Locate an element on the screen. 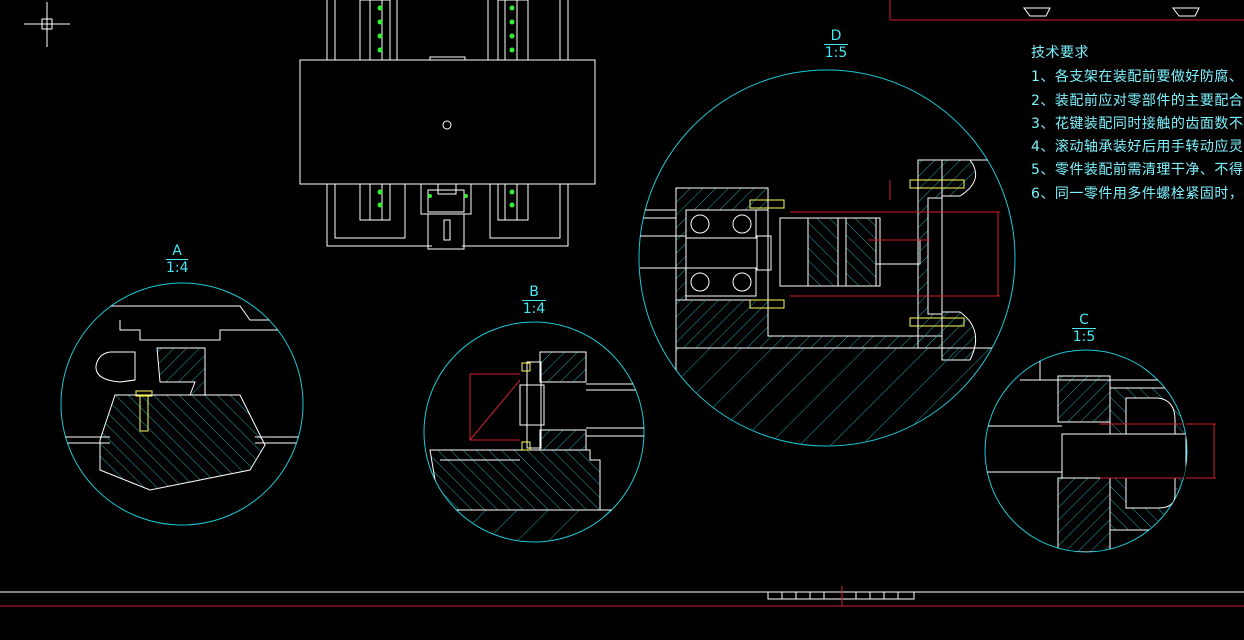 This screenshot has height=640, width=1244. top-view-assembly is located at coordinates (447, 125).